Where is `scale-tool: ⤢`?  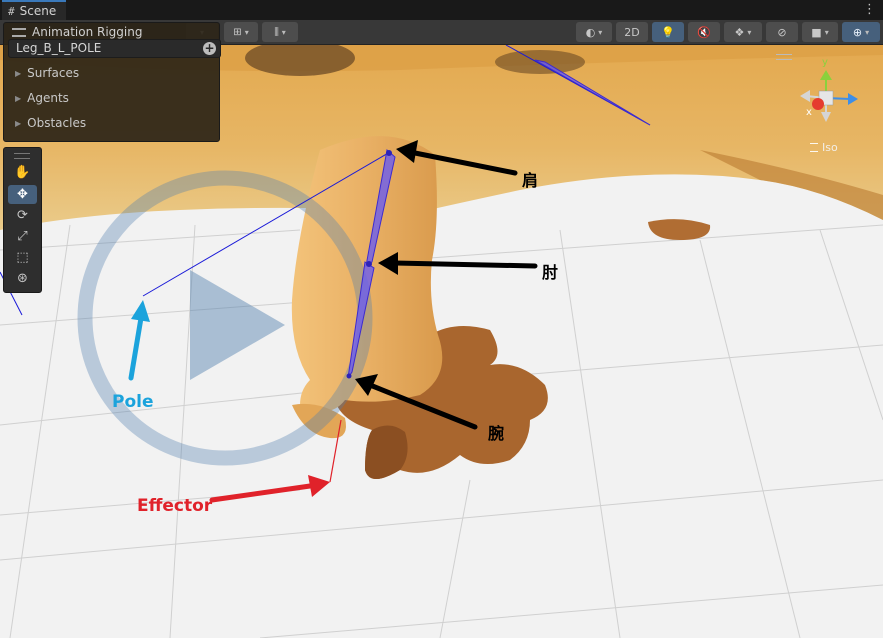
scale-tool: ⤢ is located at coordinates (22, 236).